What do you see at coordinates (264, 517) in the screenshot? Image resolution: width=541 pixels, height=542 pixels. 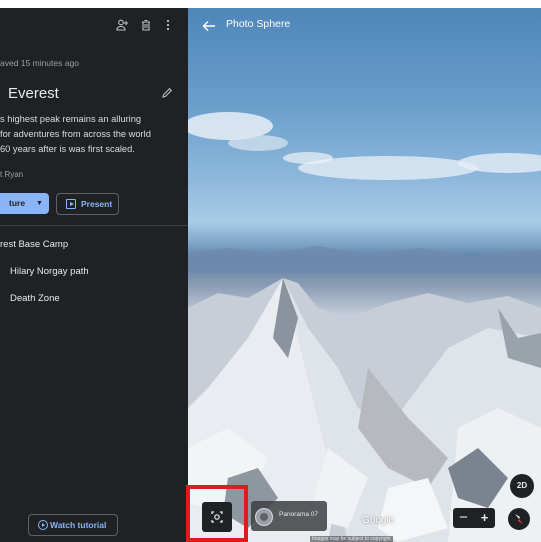 I see `panorama-avatar` at bounding box center [264, 517].